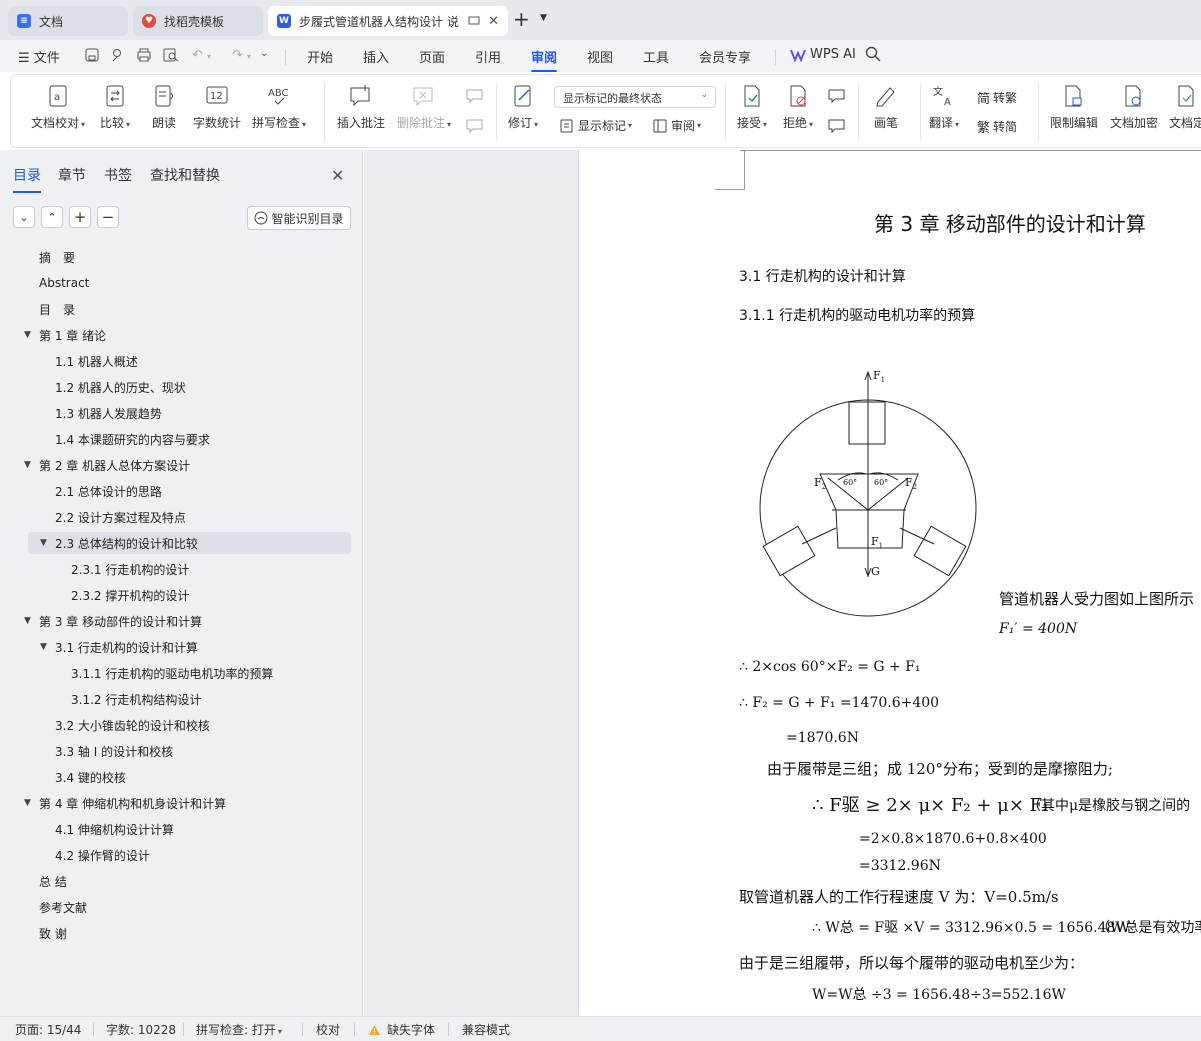  Describe the element at coordinates (181, 387) in the screenshot. I see `toc-item: 1.2 机器人的历史、现状` at that location.